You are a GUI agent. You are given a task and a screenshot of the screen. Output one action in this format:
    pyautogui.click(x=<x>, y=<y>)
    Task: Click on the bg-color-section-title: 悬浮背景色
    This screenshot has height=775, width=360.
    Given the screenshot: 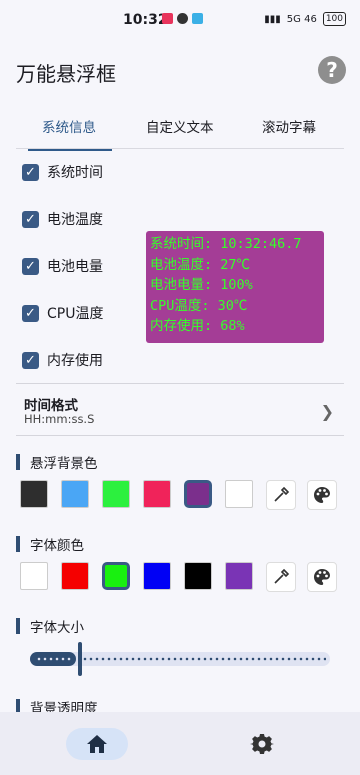 What is the action you would take?
    pyautogui.click(x=57, y=462)
    